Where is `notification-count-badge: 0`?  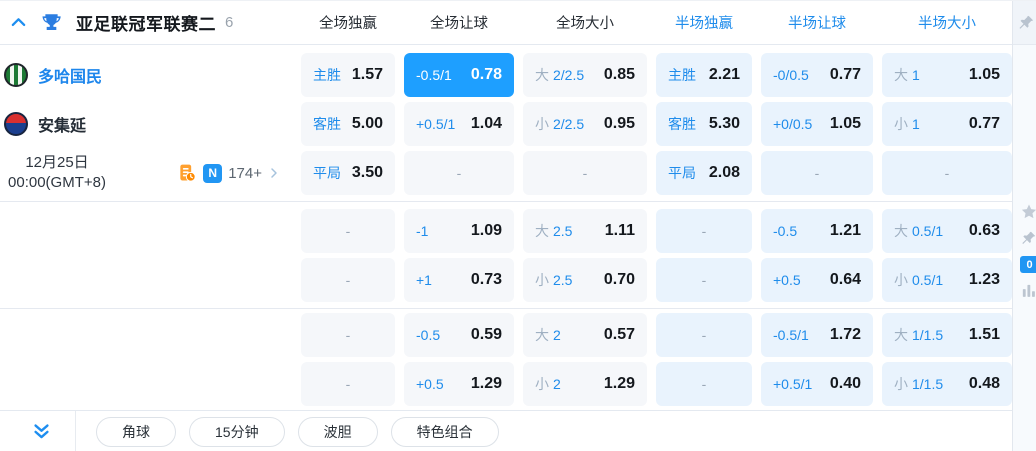
notification-count-badge: 0 is located at coordinates (1028, 264).